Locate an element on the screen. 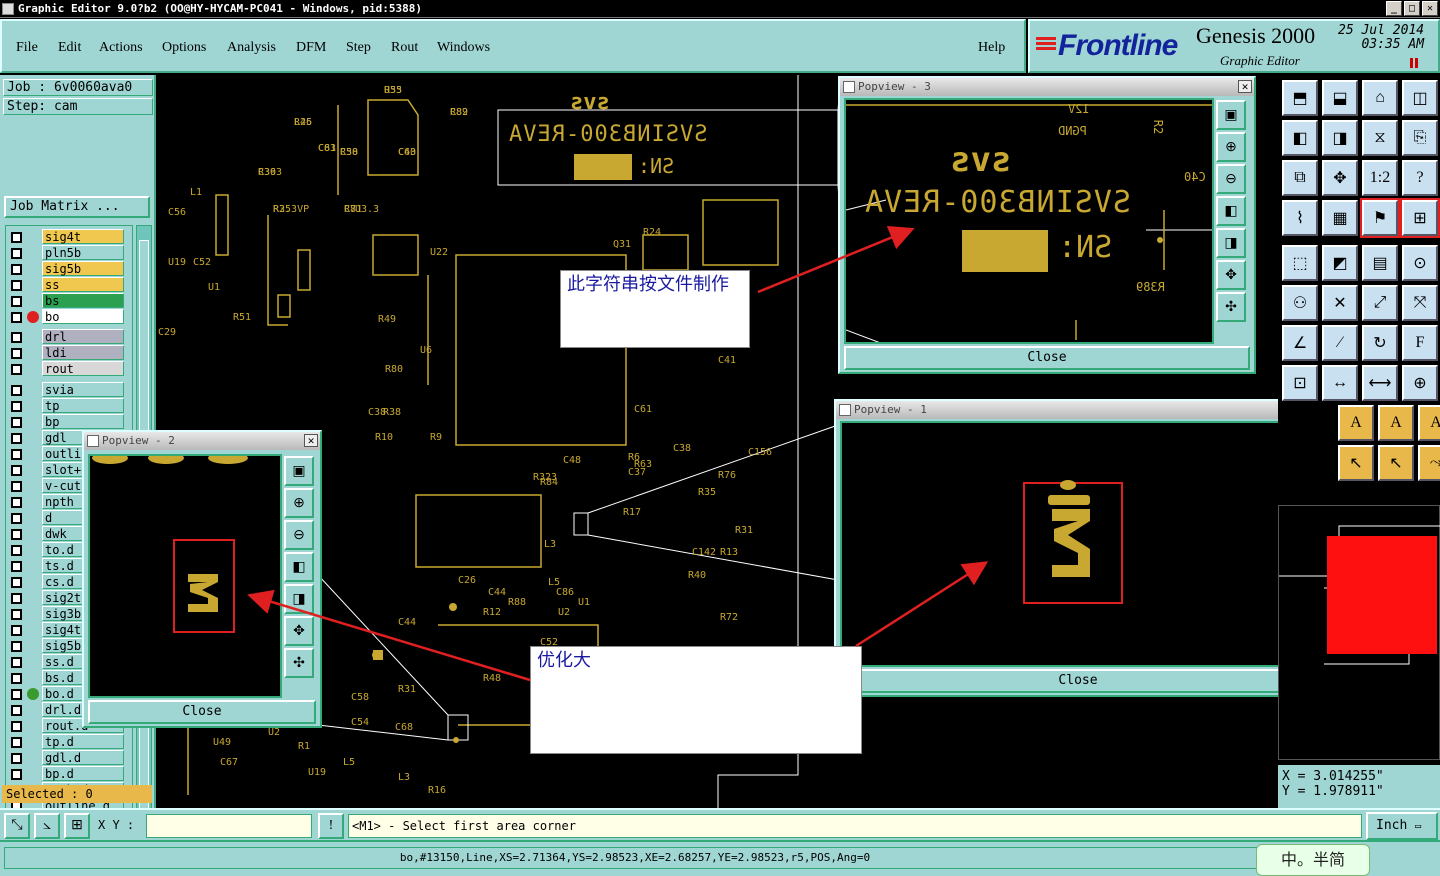  menu-step: Step is located at coordinates (358, 48).